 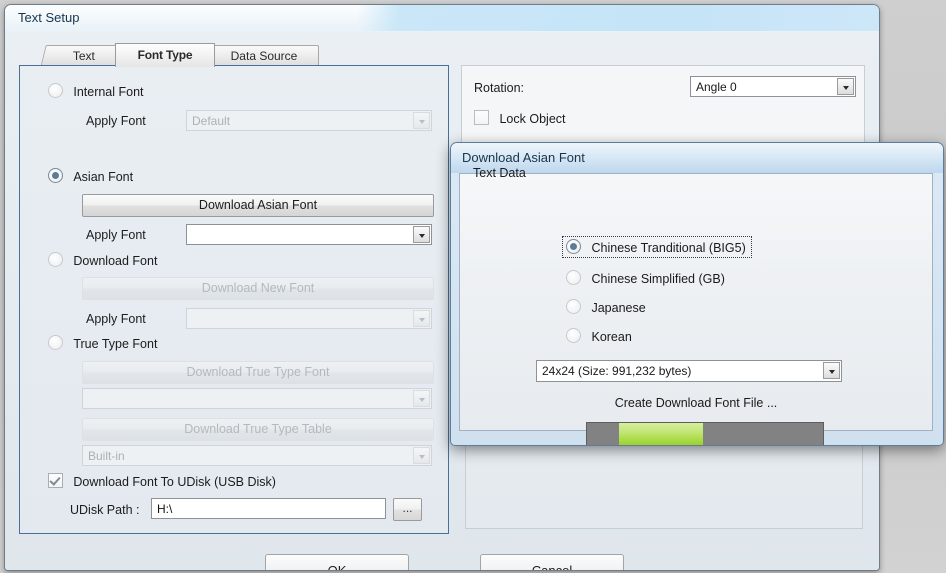 I want to click on checkbox-lock-object-icon, so click(x=481, y=117).